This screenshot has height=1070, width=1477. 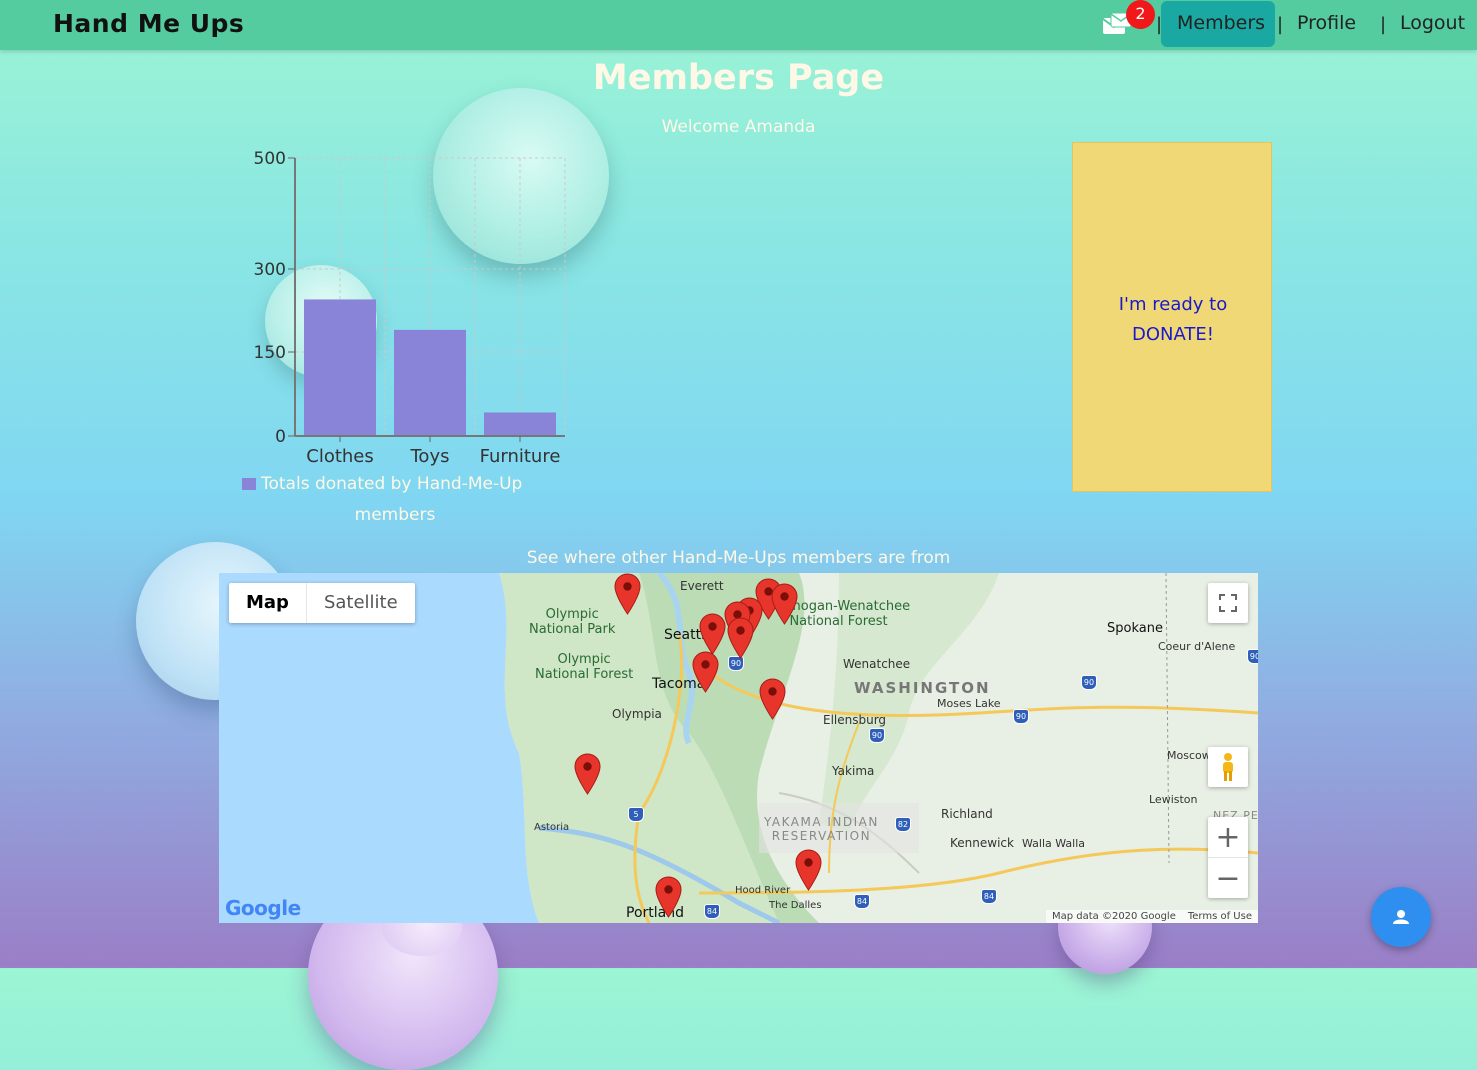 What do you see at coordinates (1054, 843) in the screenshot?
I see `map-label-walla-walla: Walla Walla` at bounding box center [1054, 843].